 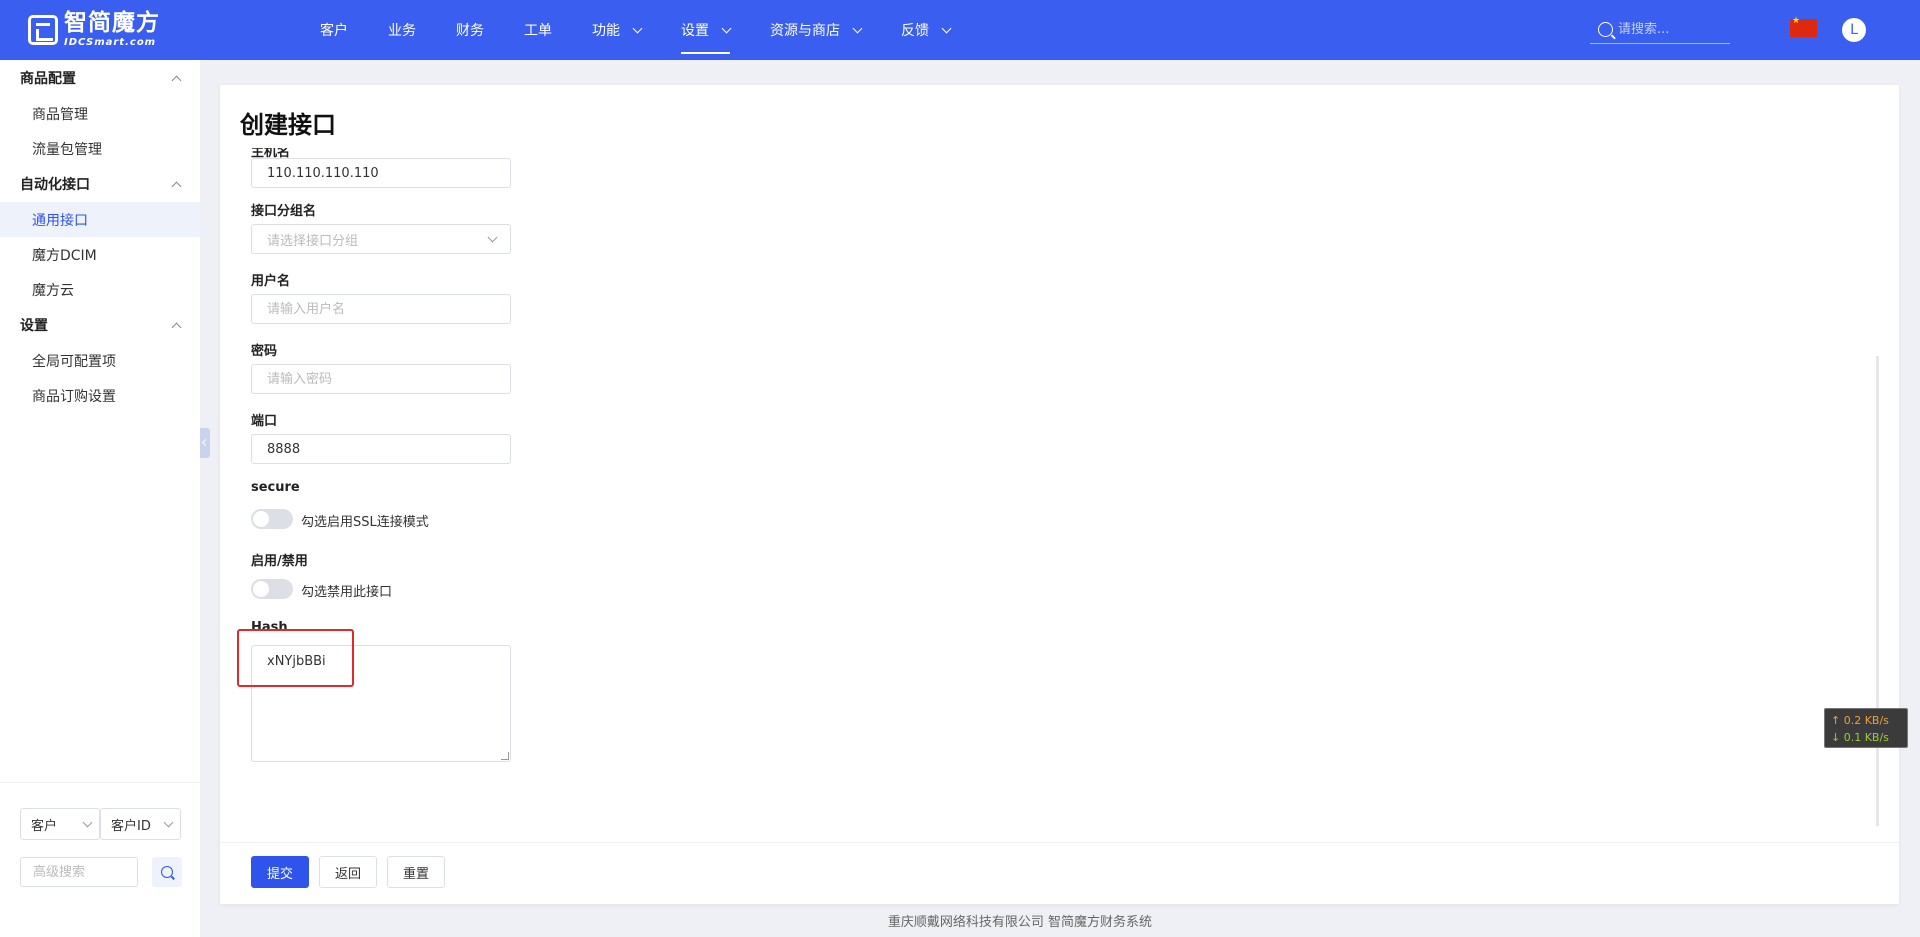 I want to click on nav-label: 业务, so click(x=402, y=31).